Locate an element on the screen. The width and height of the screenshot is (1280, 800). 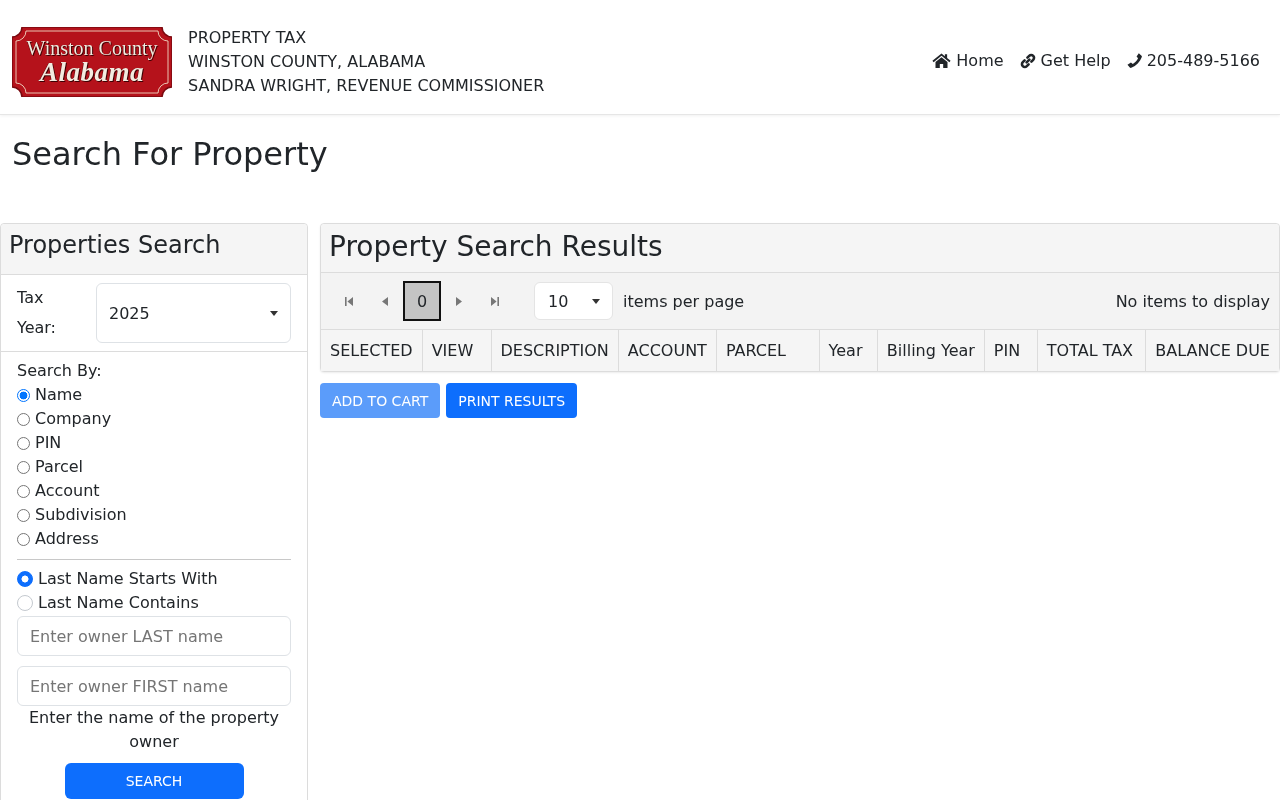
column-header: Year is located at coordinates (848, 350).